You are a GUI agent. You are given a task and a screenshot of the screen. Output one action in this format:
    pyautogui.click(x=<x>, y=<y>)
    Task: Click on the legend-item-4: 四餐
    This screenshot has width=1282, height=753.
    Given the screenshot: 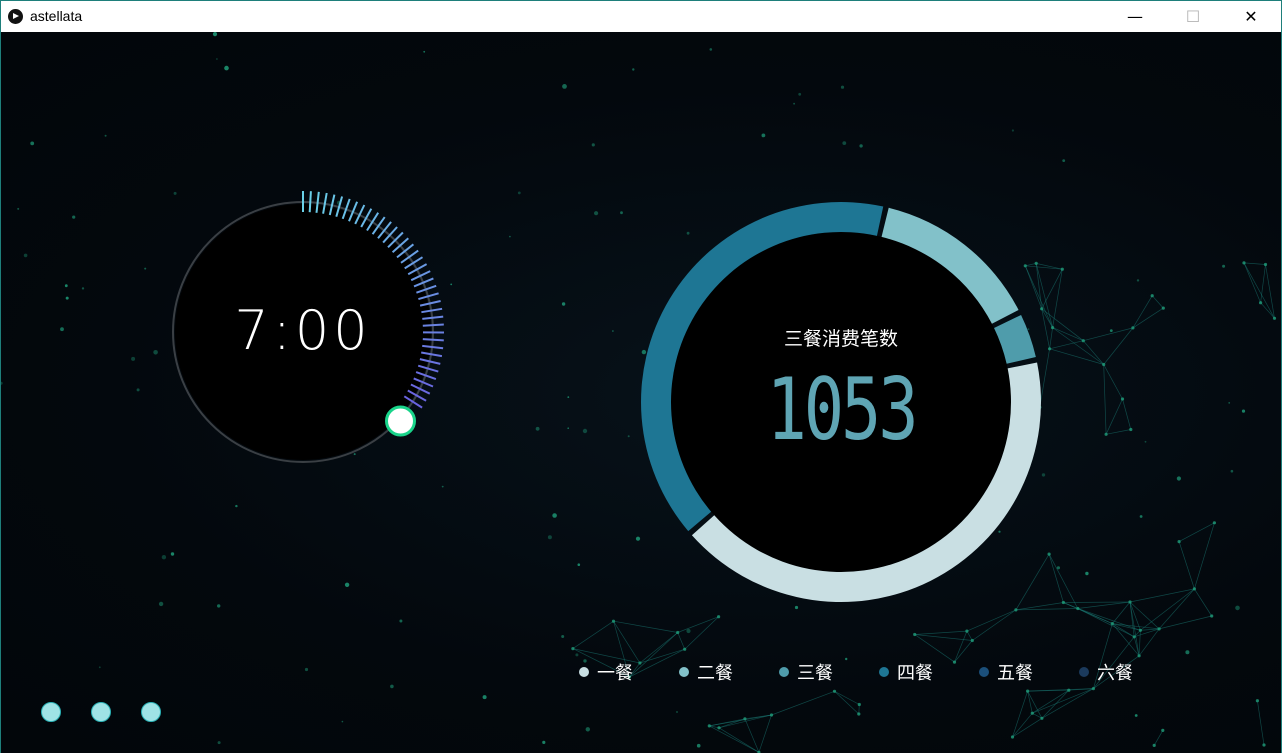 What is the action you would take?
    pyautogui.click(x=906, y=674)
    